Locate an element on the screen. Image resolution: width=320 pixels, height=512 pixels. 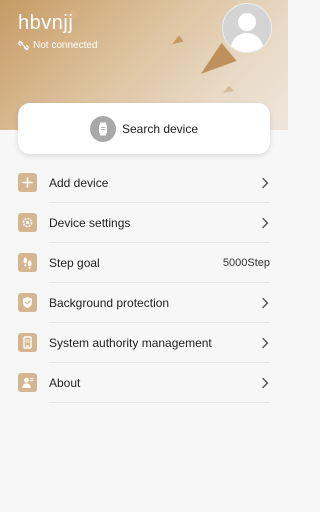
link-off-icon is located at coordinates (23, 45).